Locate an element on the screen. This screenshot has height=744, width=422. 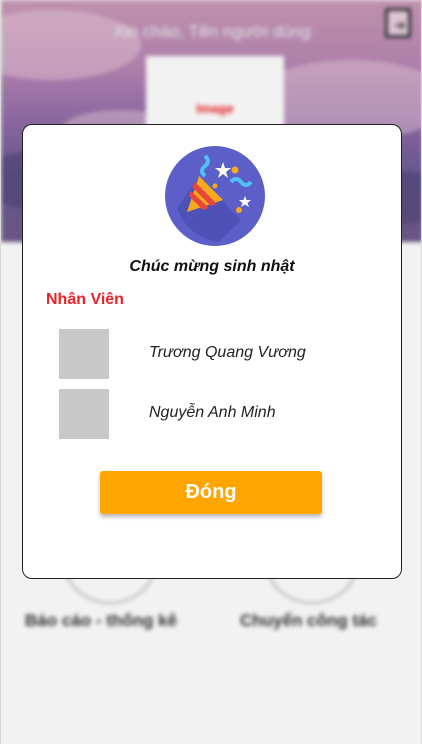
close-button: Đóng is located at coordinates (211, 492).